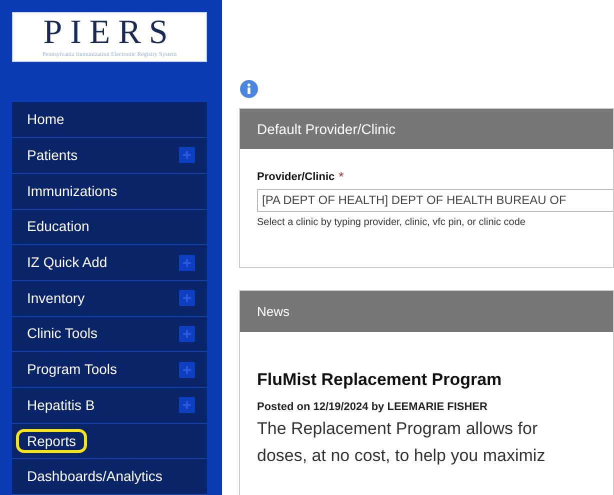 This screenshot has width=614, height=495. What do you see at coordinates (380, 380) in the screenshot?
I see `news-headline: FluMist Replacement Program` at bounding box center [380, 380].